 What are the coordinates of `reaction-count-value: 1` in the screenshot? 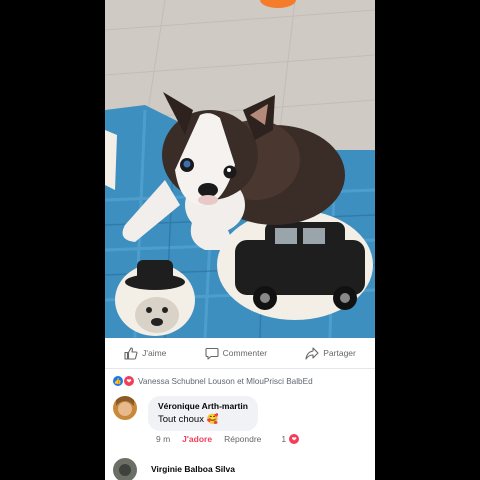 It's located at (284, 439).